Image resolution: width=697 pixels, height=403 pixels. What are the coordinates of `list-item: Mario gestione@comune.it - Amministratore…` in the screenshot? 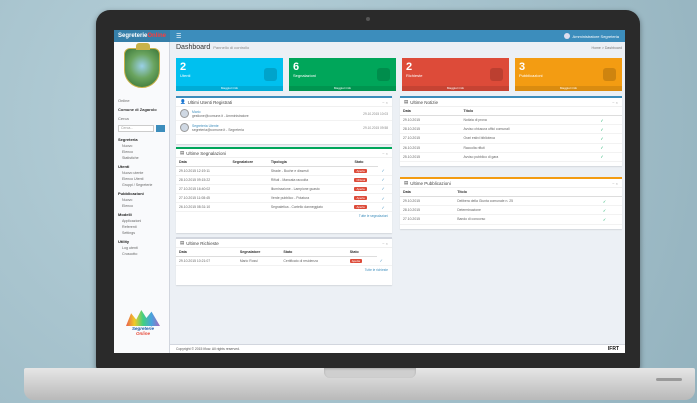 It's located at (284, 114).